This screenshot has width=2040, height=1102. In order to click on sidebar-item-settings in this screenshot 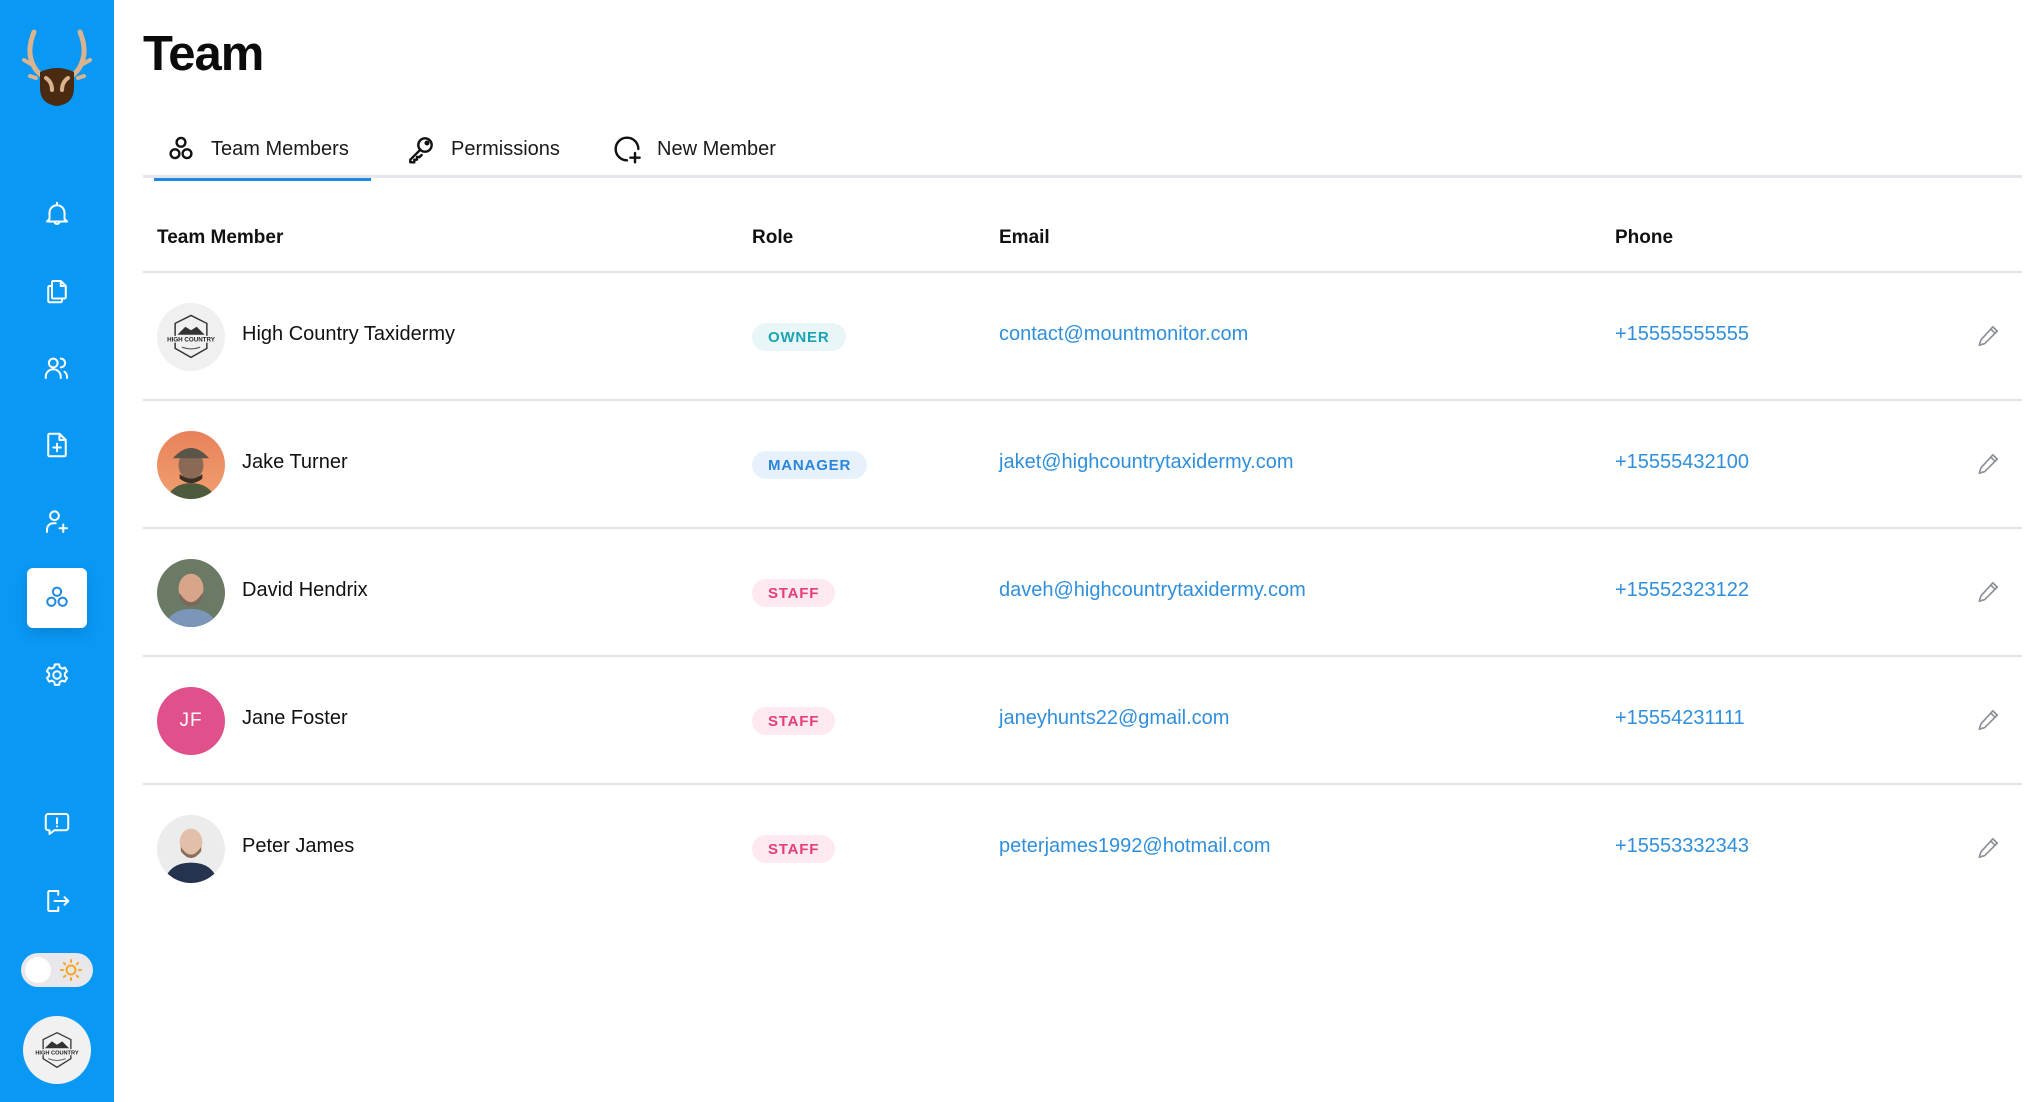, I will do `click(57, 675)`.